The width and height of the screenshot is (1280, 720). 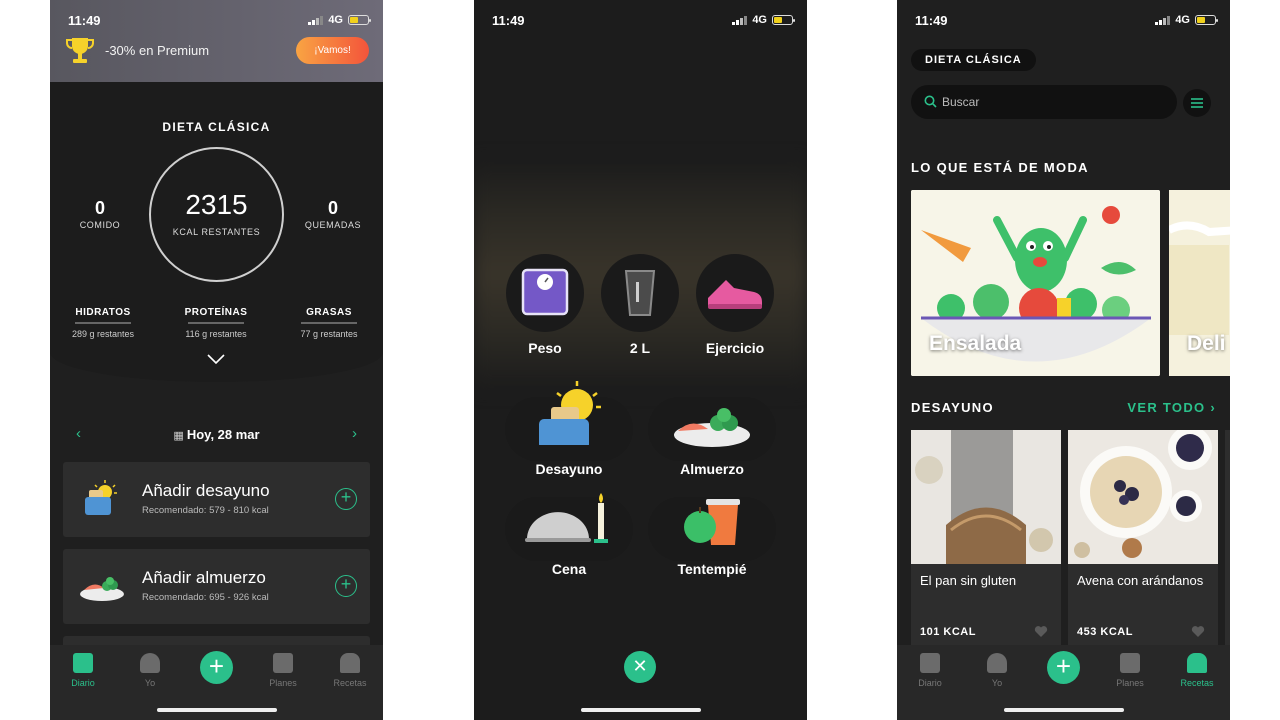 What do you see at coordinates (735, 348) in the screenshot?
I see `action-label: Ejercicio` at bounding box center [735, 348].